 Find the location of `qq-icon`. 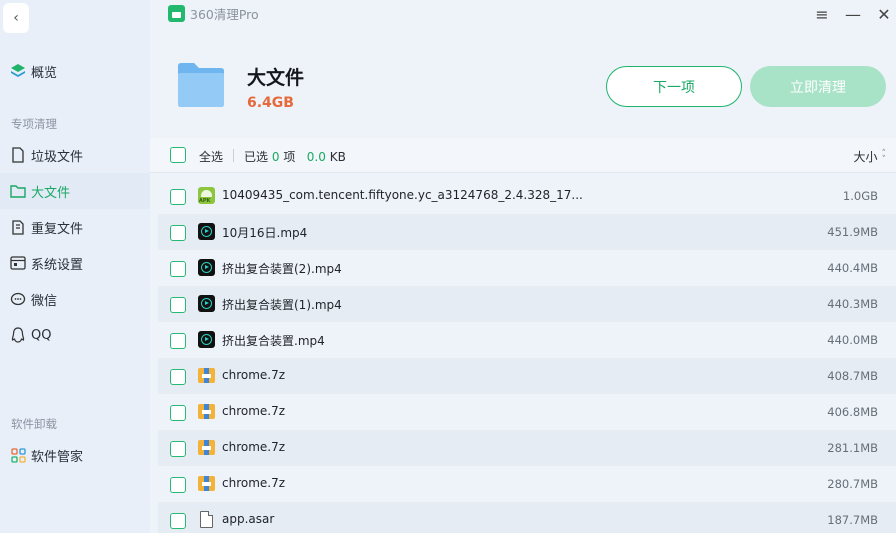

qq-icon is located at coordinates (18, 335).